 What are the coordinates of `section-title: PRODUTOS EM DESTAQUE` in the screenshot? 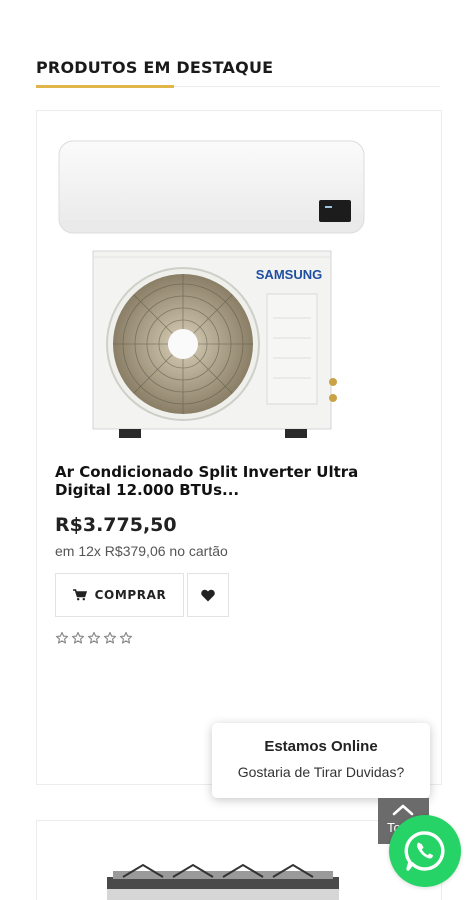 It's located at (155, 67).